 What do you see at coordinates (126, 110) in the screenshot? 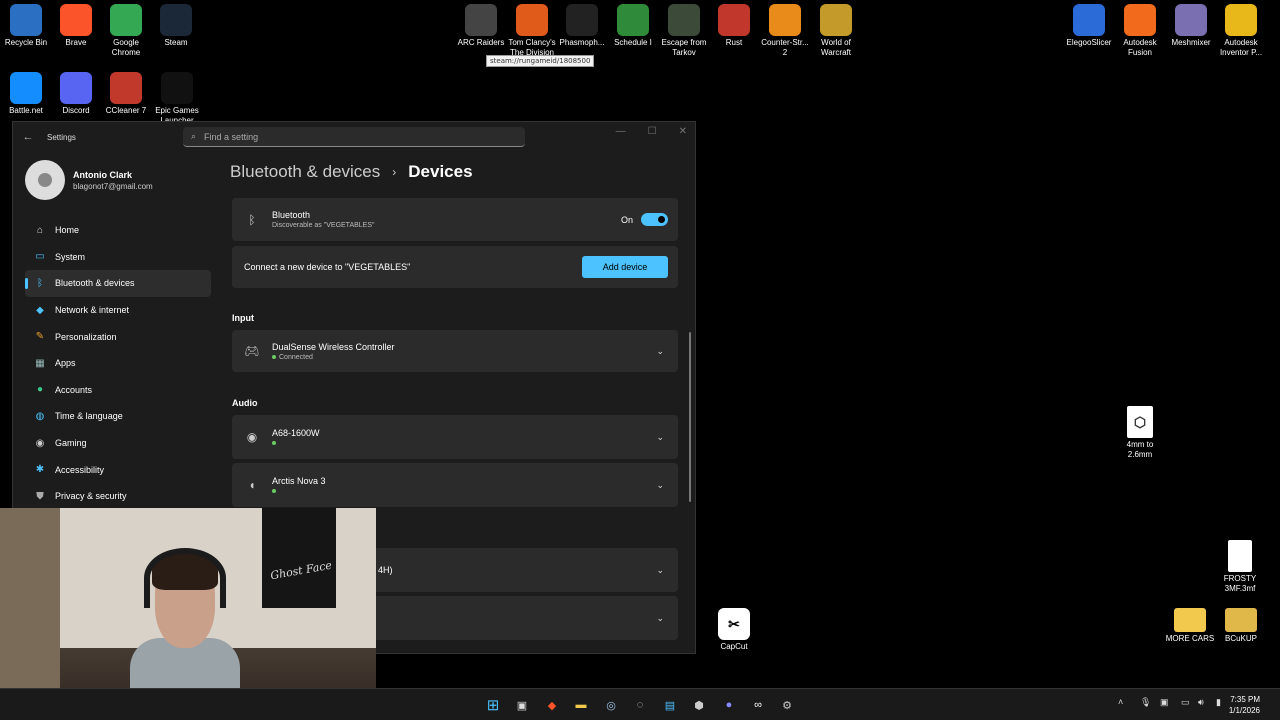
I see `desktop-icon-label: CCleaner 7` at bounding box center [126, 110].